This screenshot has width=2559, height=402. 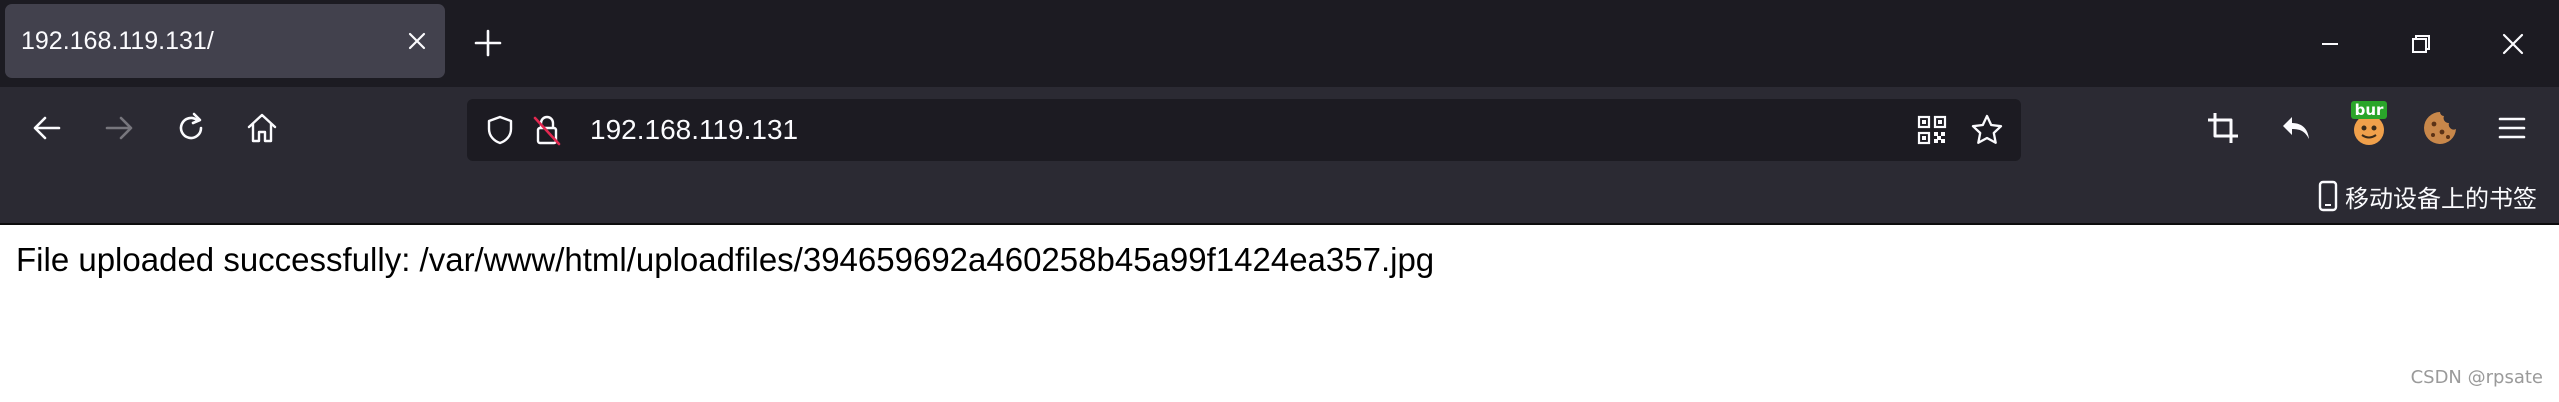 I want to click on star-icon, so click(x=1987, y=129).